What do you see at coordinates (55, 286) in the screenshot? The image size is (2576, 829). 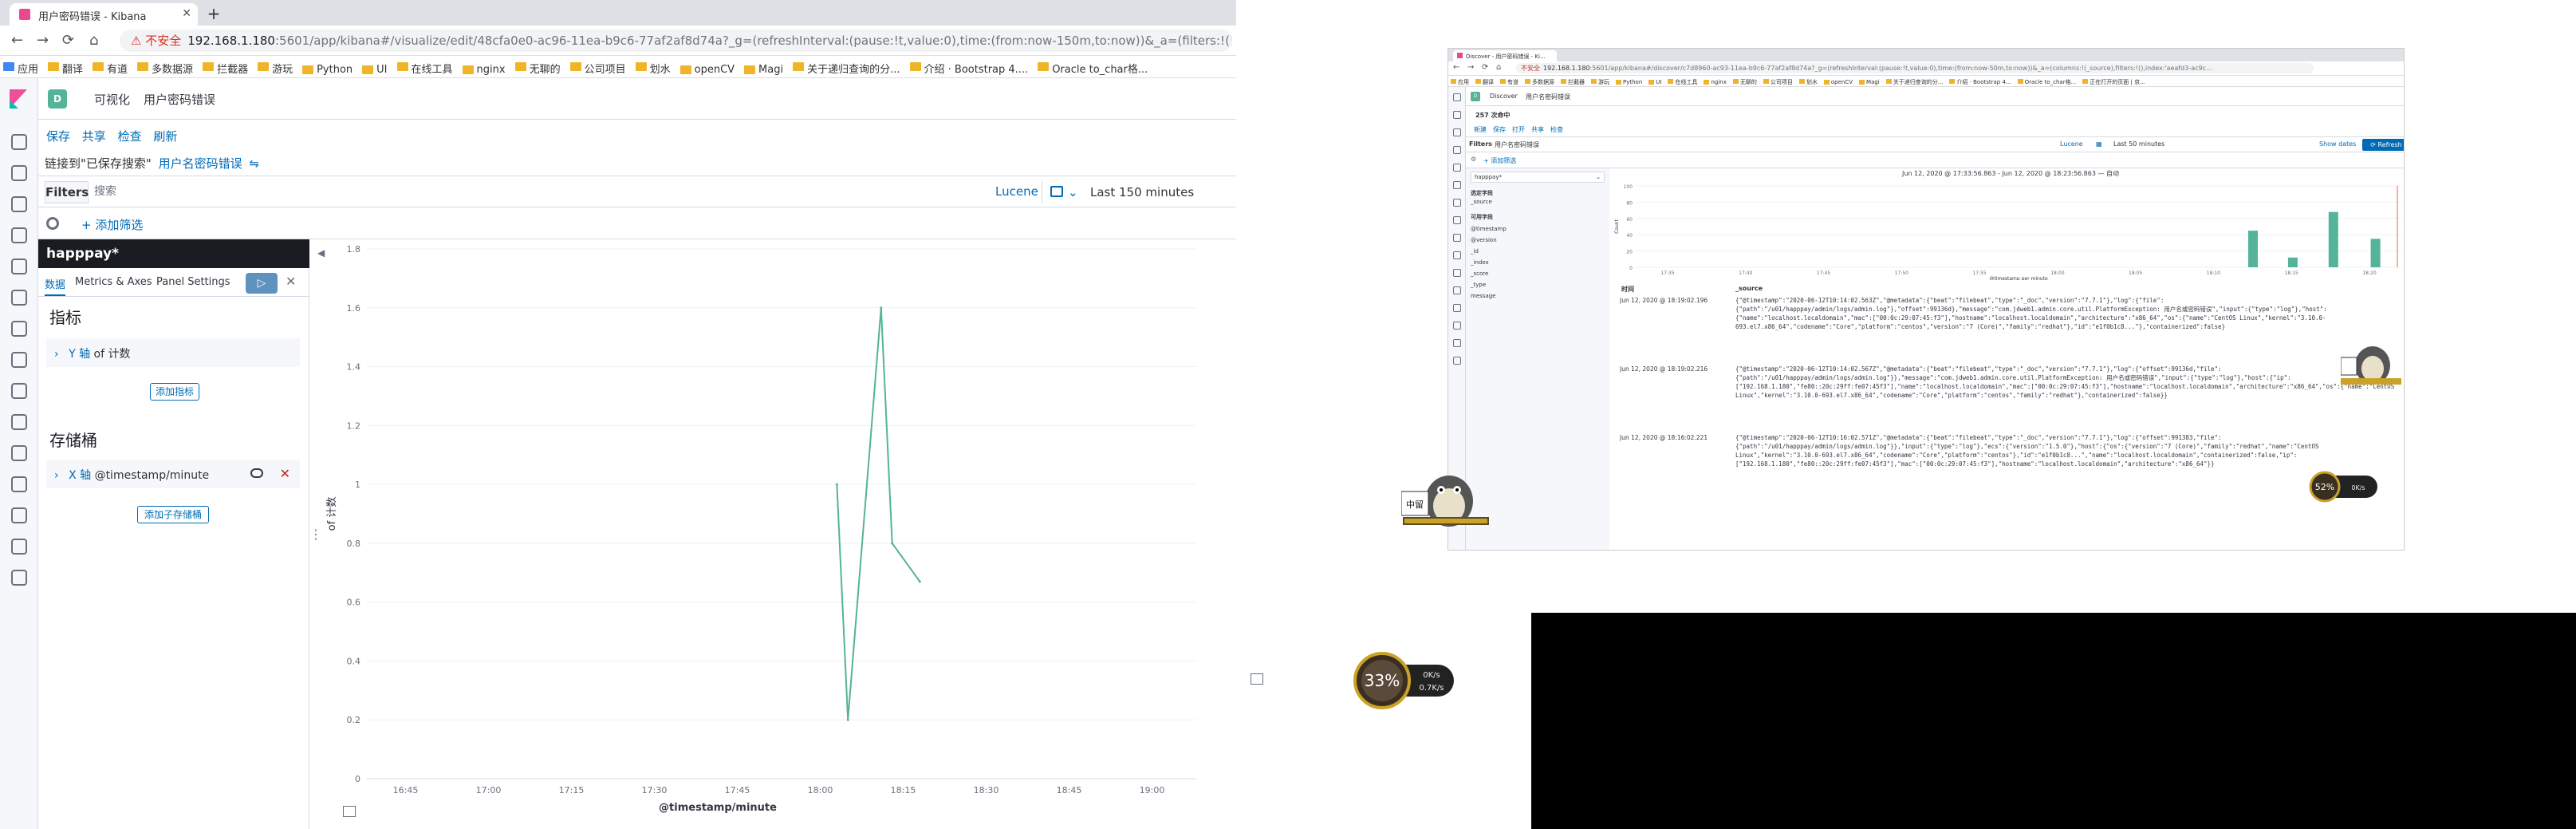 I see `tab-data: 数据` at bounding box center [55, 286].